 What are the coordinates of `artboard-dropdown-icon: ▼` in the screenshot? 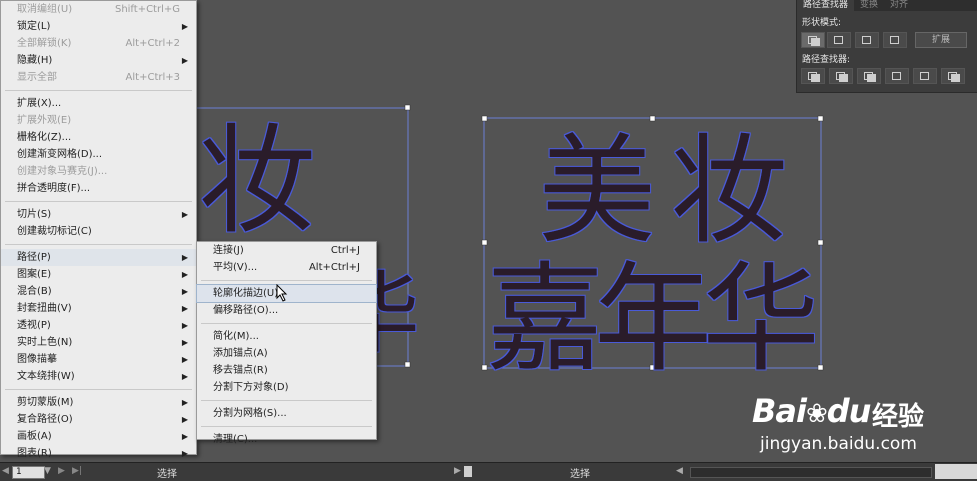 It's located at (47, 471).